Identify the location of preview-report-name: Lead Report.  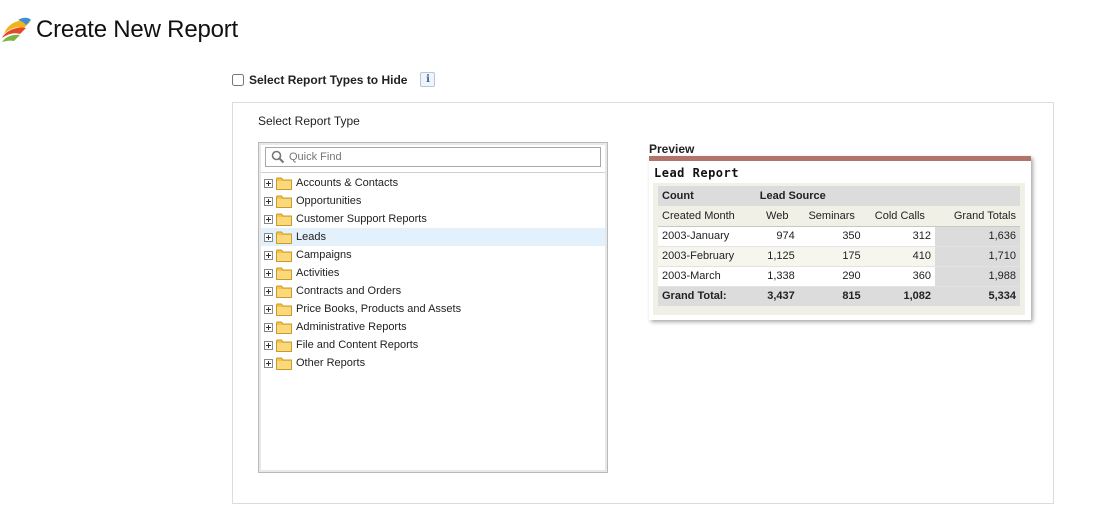
(696, 173).